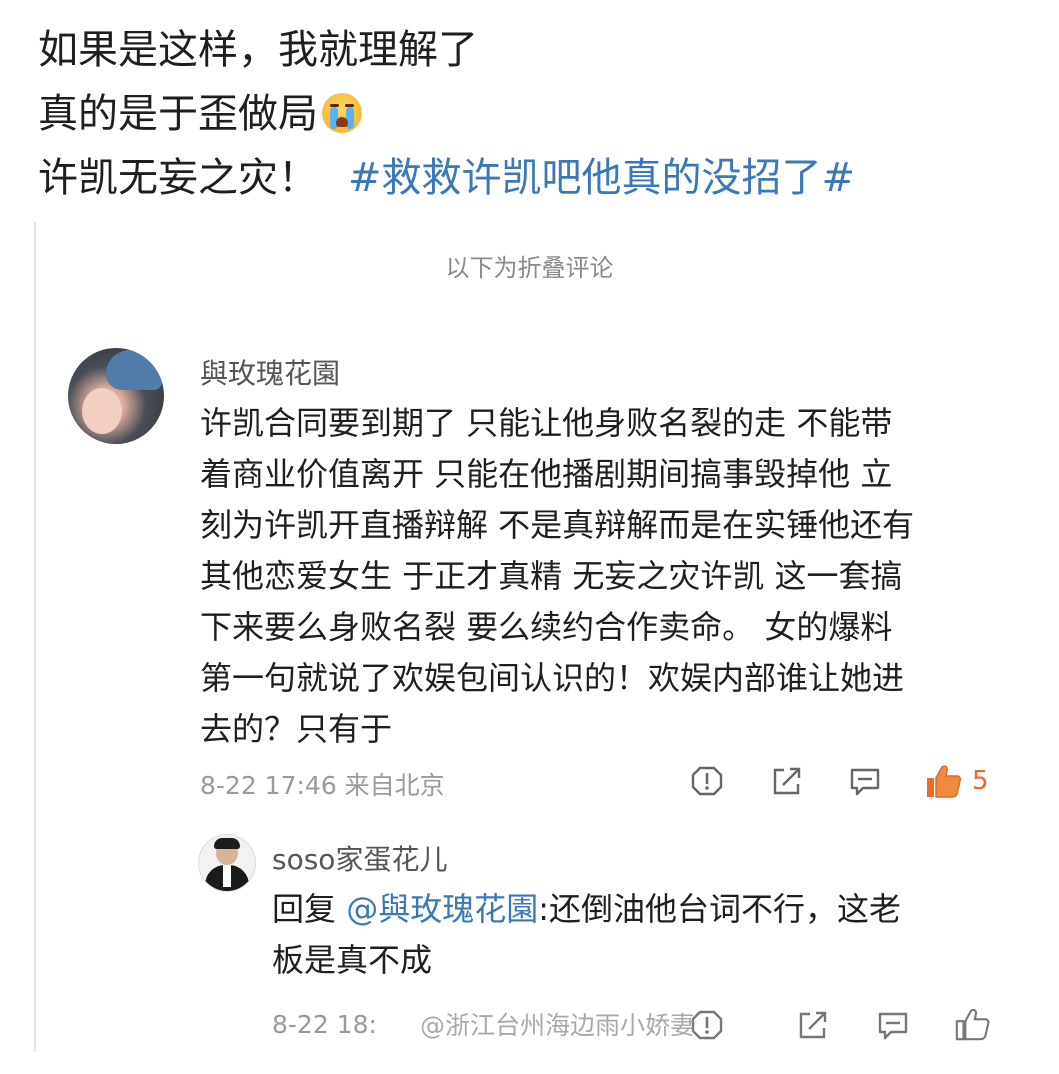 Image resolution: width=1059 pixels, height=1074 pixels. Describe the element at coordinates (529, 268) in the screenshot. I see `folded-comments-label: 以下为折叠评论` at that location.